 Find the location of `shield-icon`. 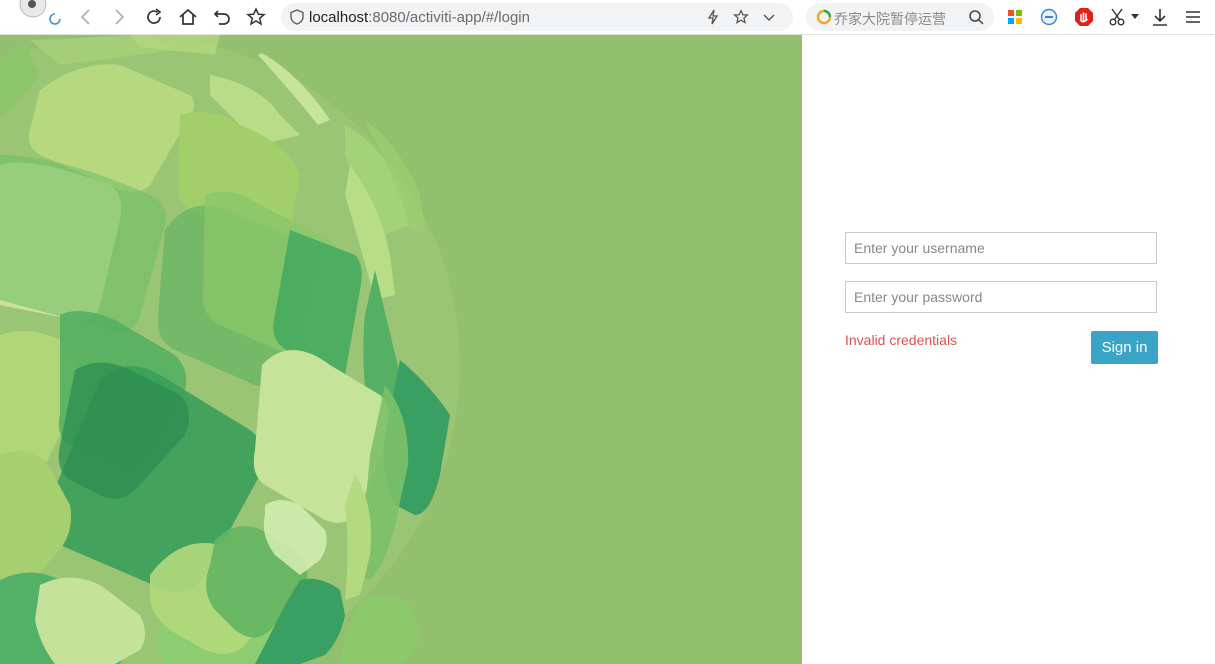

shield-icon is located at coordinates (297, 17).